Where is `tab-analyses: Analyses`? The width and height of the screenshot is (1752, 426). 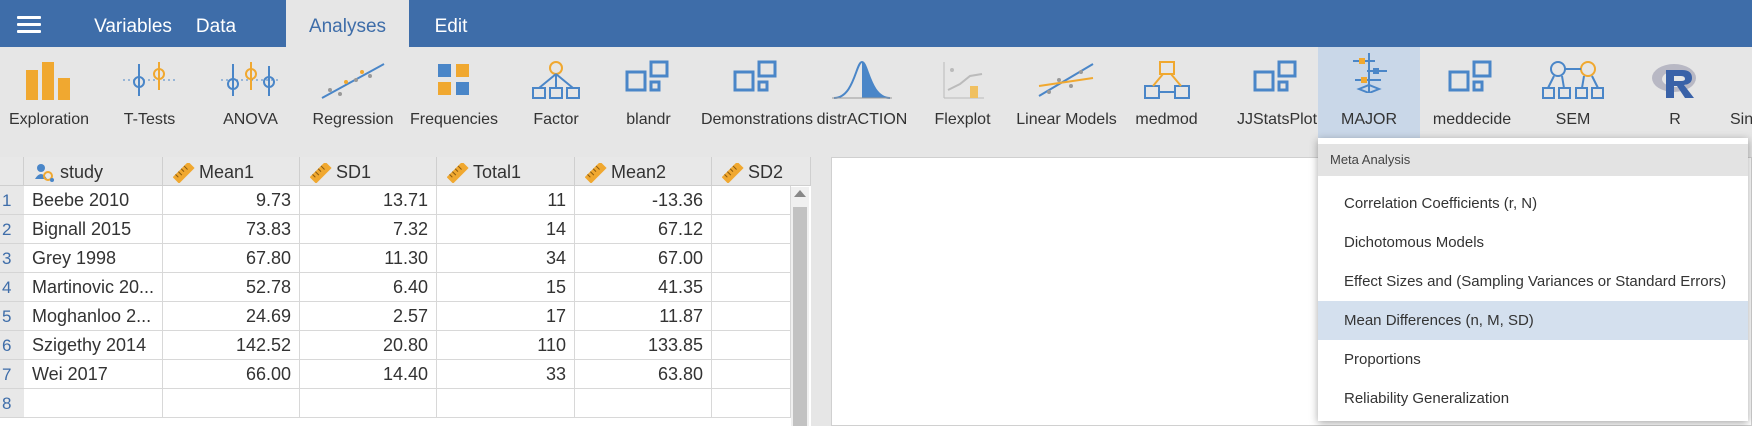
tab-analyses: Analyses is located at coordinates (347, 23).